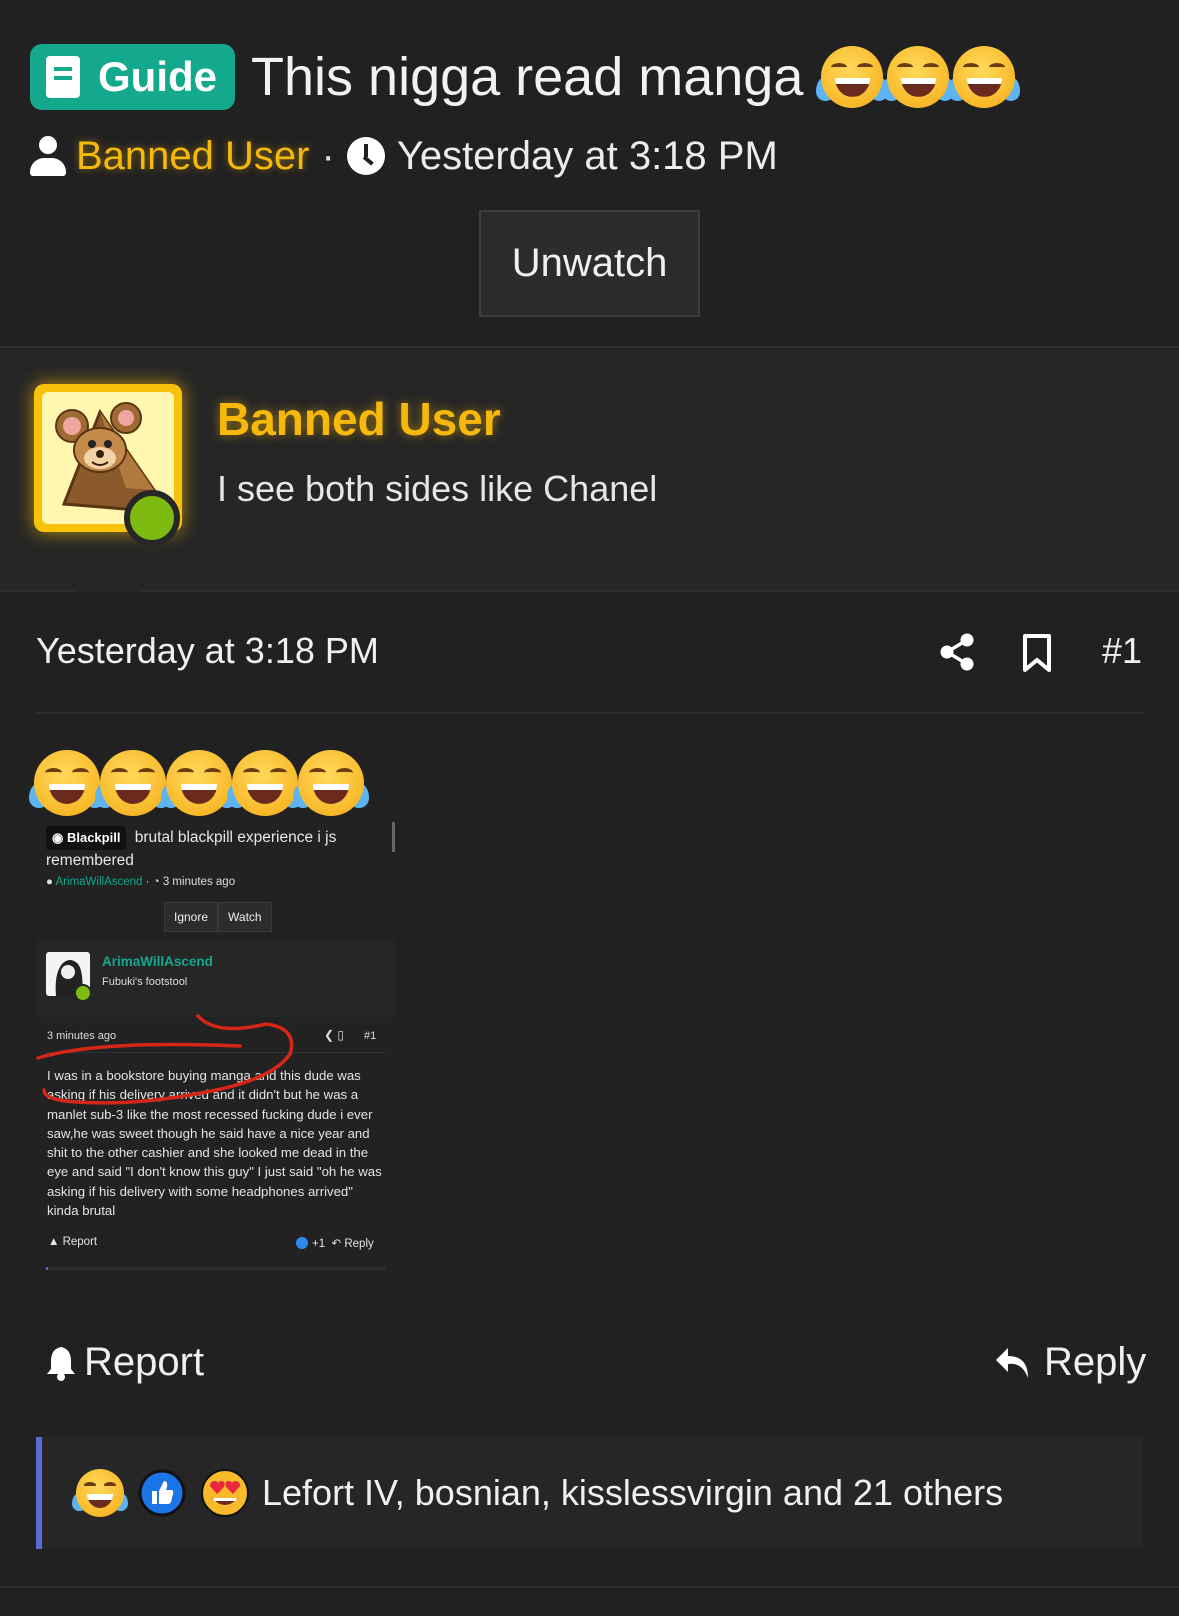 This screenshot has width=1179, height=1616. Describe the element at coordinates (99, 882) in the screenshot. I see `screenshot-author: ArimaWillAscend` at that location.